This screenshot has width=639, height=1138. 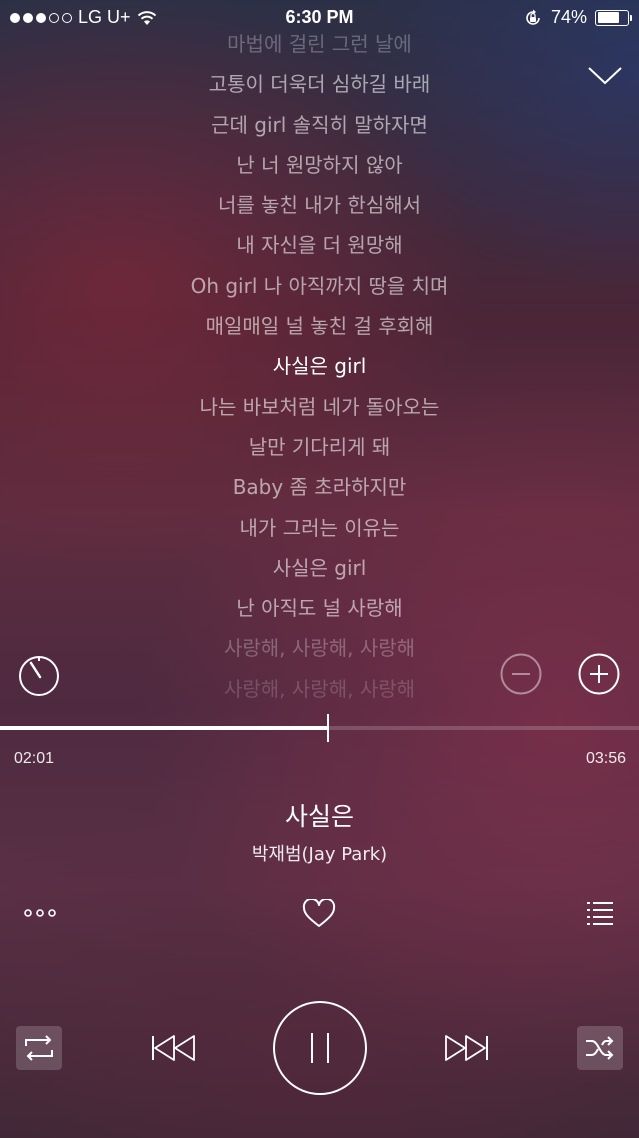 I want to click on next-button, so click(x=467, y=1048).